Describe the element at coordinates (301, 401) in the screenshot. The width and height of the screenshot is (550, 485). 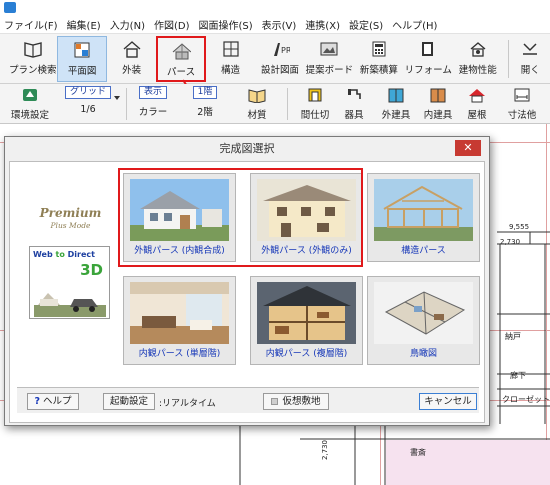
I see `virtual-site-label: 仮想敷地` at that location.